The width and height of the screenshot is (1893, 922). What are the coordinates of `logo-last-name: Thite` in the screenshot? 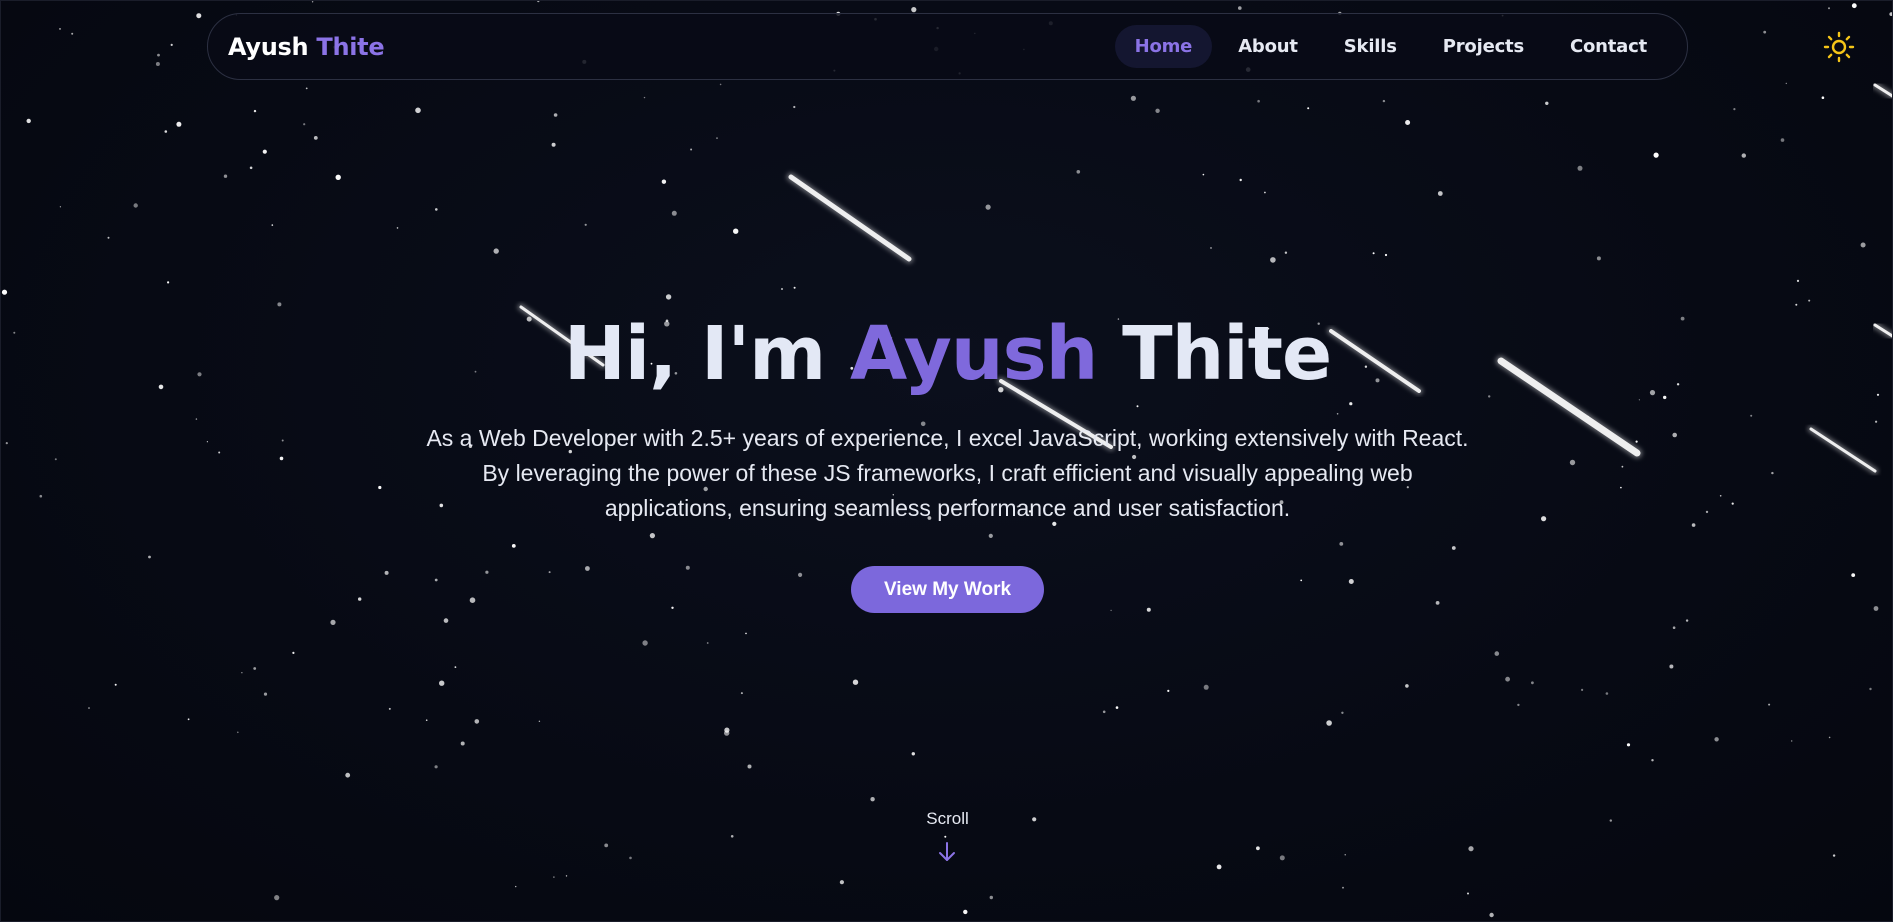 It's located at (350, 46).